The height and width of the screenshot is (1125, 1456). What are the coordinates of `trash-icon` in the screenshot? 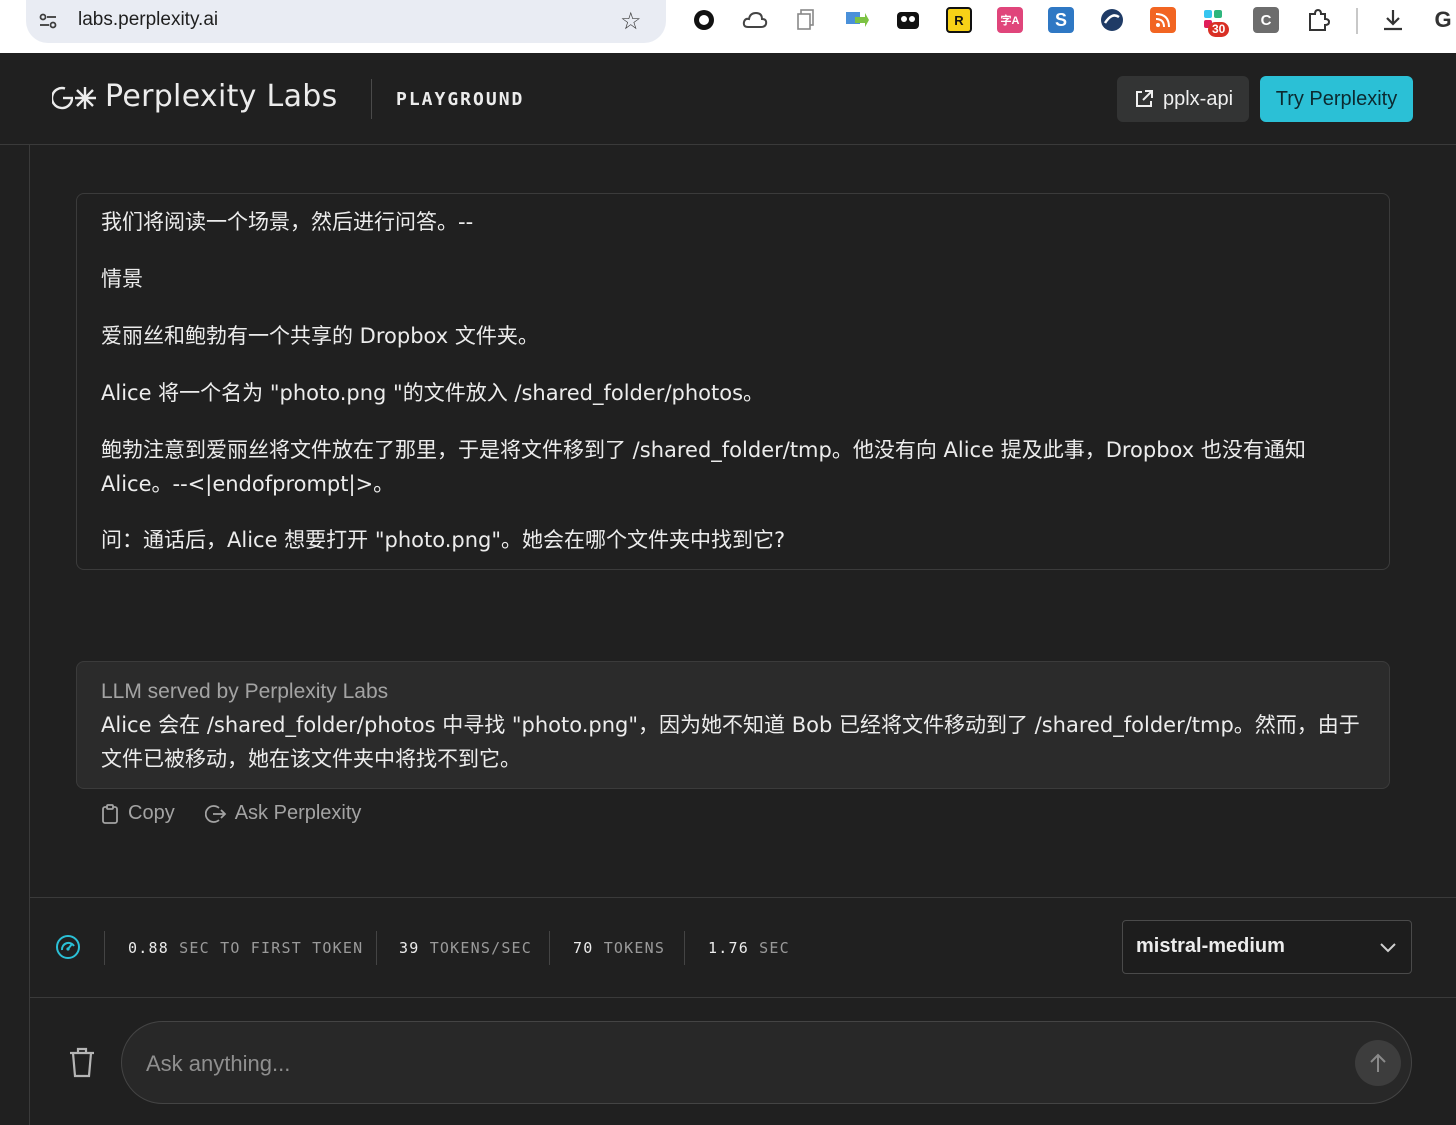 It's located at (82, 1062).